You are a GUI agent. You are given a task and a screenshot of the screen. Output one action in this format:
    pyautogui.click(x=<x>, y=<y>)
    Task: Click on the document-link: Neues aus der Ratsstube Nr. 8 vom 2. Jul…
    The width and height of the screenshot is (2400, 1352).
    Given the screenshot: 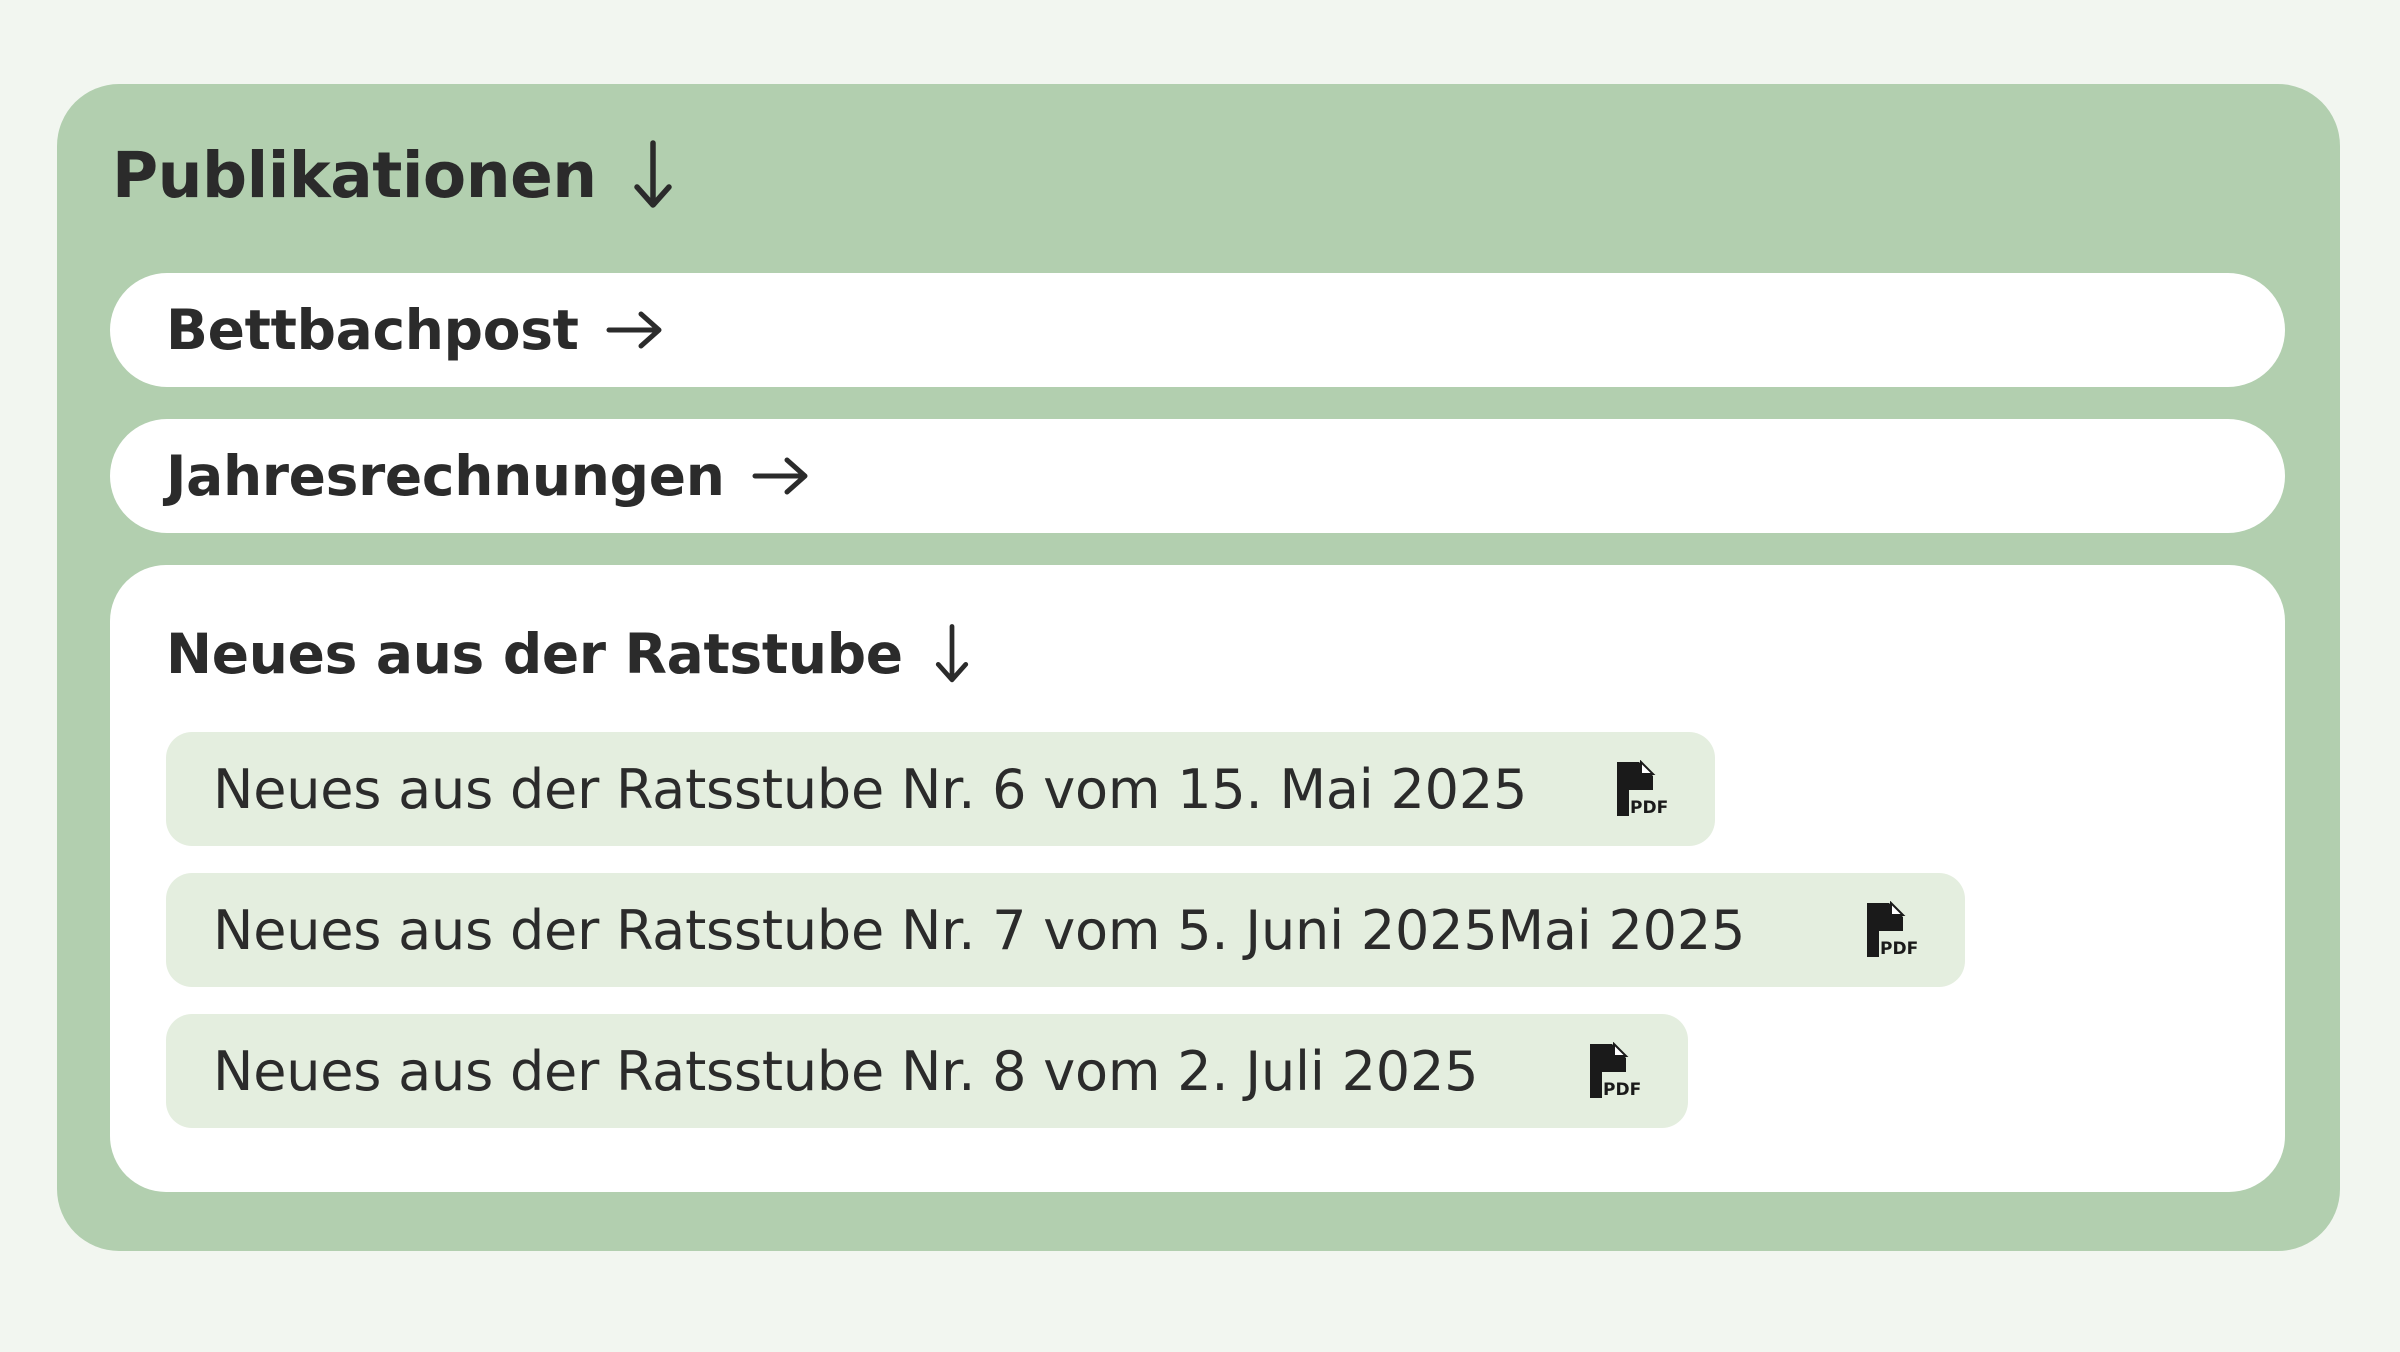 What is the action you would take?
    pyautogui.click(x=927, y=1071)
    